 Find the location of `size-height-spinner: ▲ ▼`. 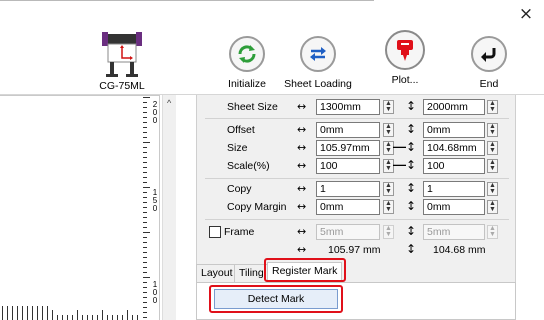

size-height-spinner: ▲ ▼ is located at coordinates (492, 148).